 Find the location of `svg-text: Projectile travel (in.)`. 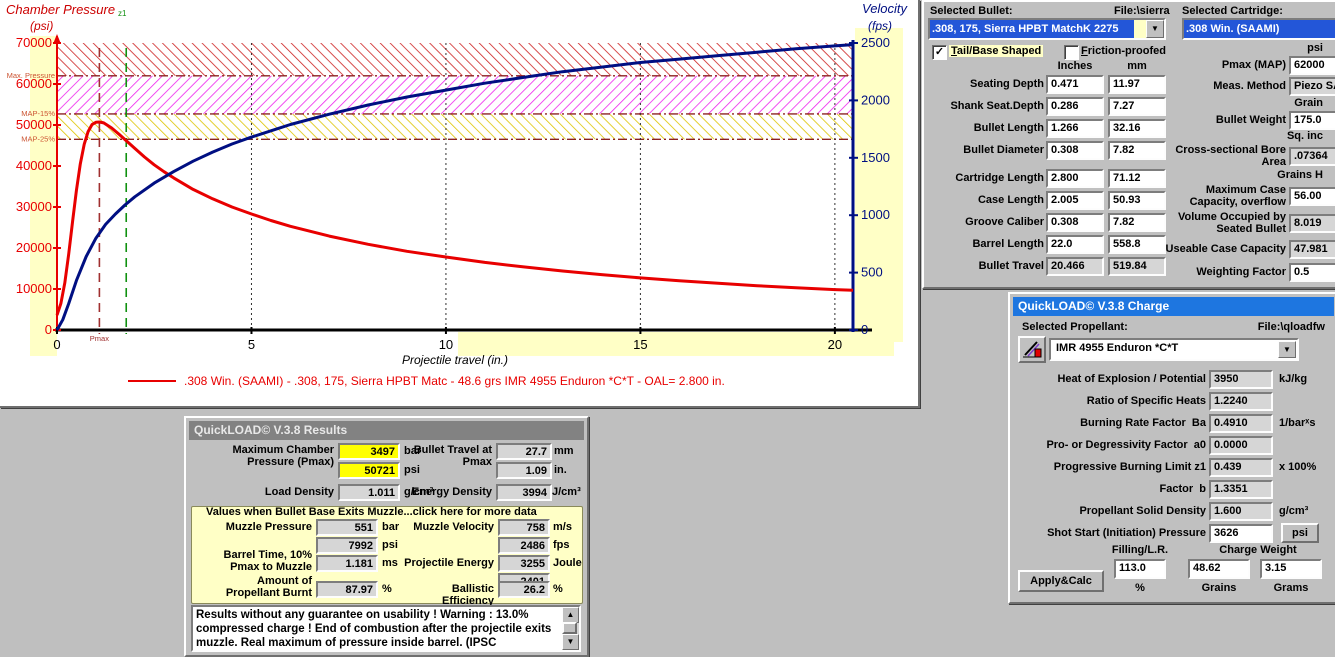

svg-text: Projectile travel (in.) is located at coordinates (455, 360).